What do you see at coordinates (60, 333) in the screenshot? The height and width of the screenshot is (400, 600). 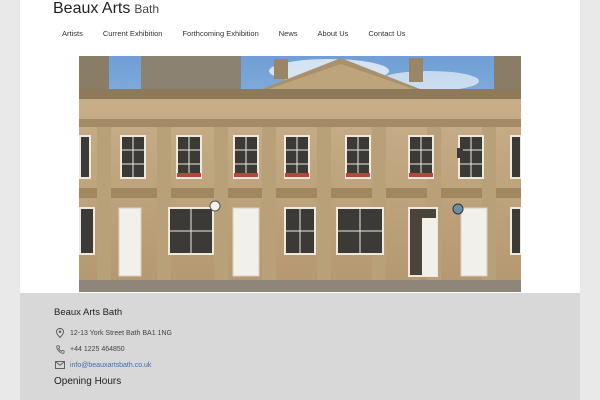 I see `map-pin-icon` at bounding box center [60, 333].